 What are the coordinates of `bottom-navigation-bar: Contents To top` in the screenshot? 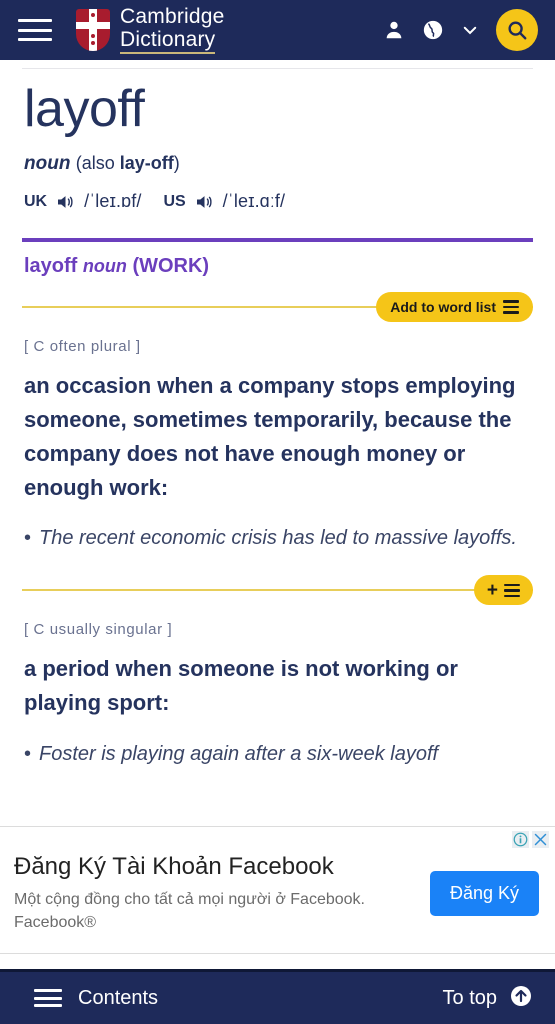 It's located at (277, 996).